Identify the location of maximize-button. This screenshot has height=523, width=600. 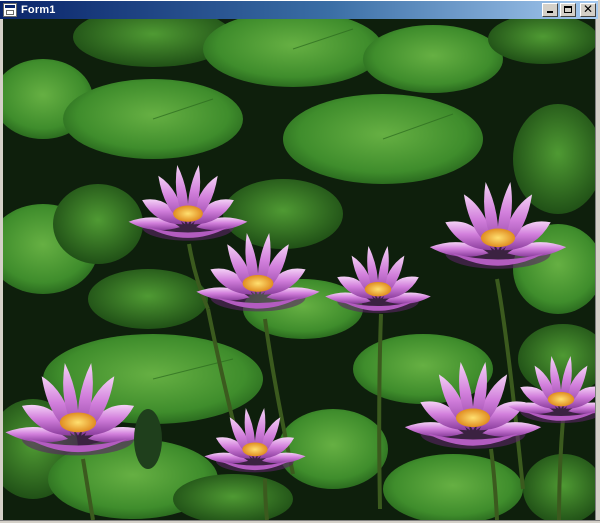
(568, 10).